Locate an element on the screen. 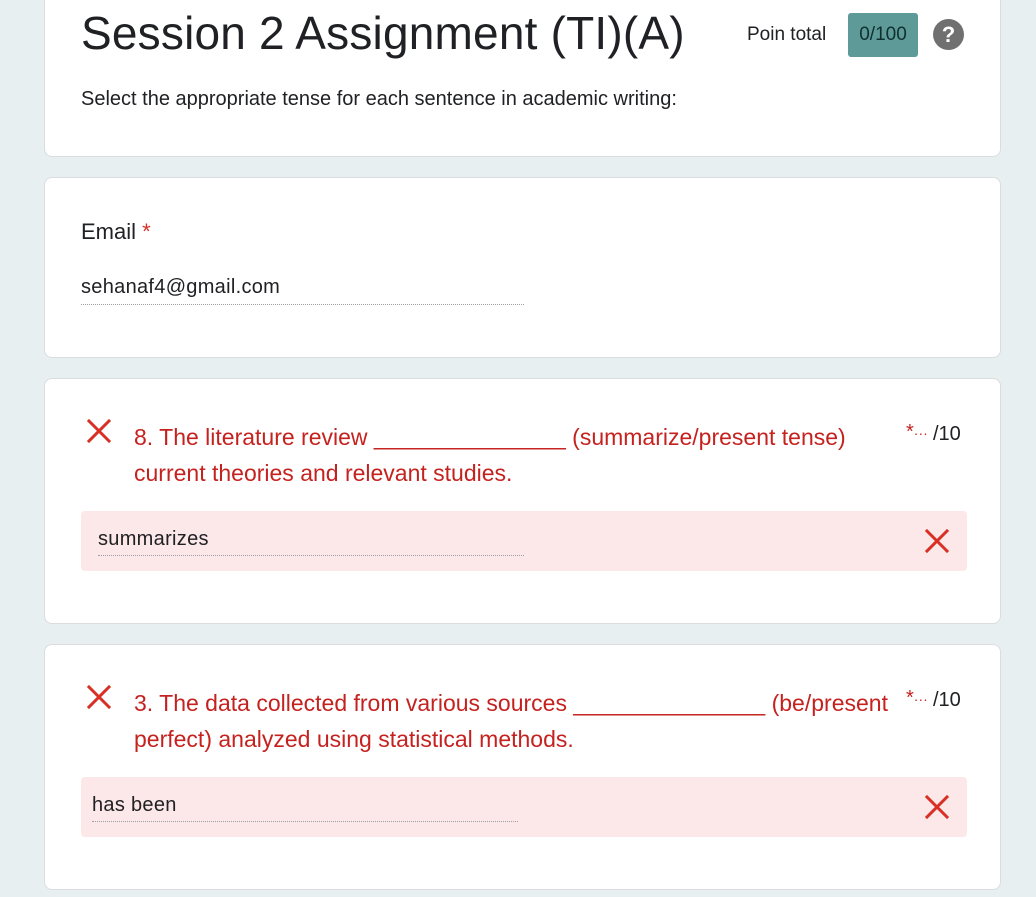 The height and width of the screenshot is (897, 1036). email-field: sehanaf4@gmail.com is located at coordinates (302, 290).